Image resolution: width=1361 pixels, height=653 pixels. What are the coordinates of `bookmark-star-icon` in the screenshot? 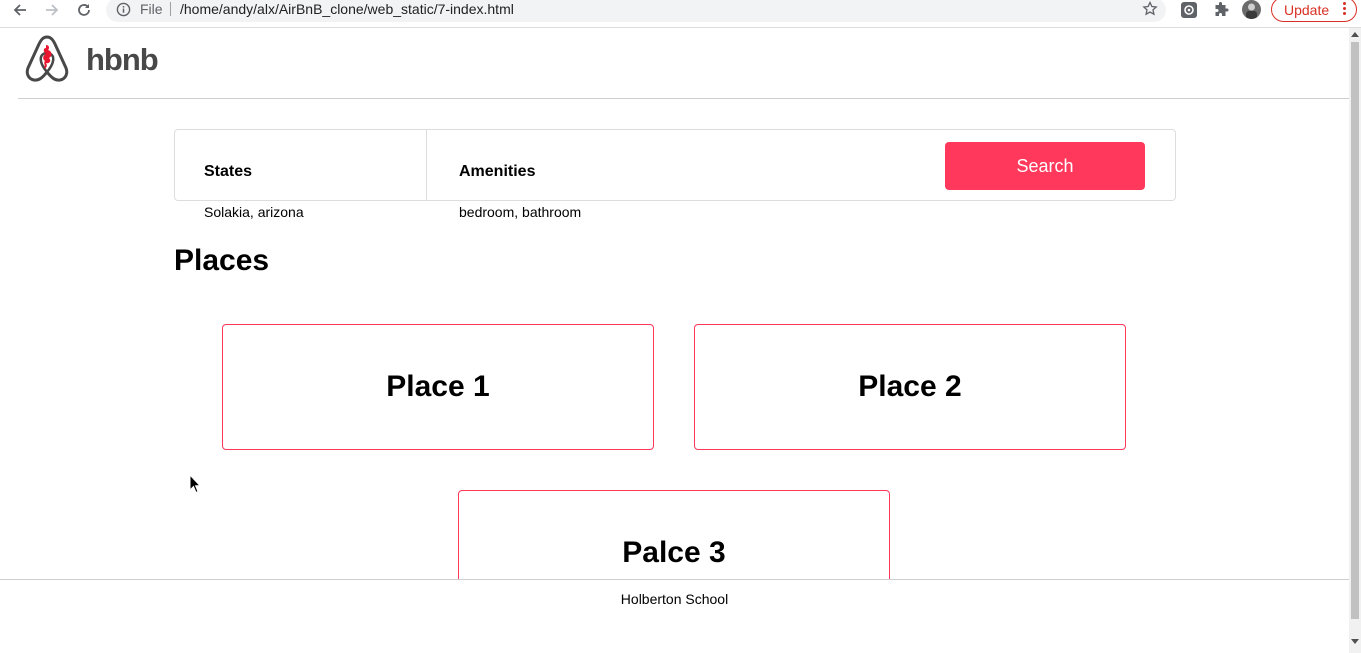 It's located at (1150, 11).